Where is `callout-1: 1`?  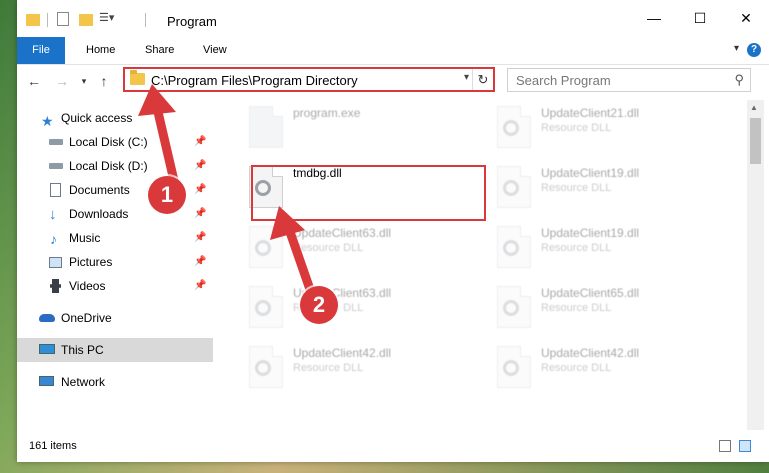 callout-1: 1 is located at coordinates (167, 195).